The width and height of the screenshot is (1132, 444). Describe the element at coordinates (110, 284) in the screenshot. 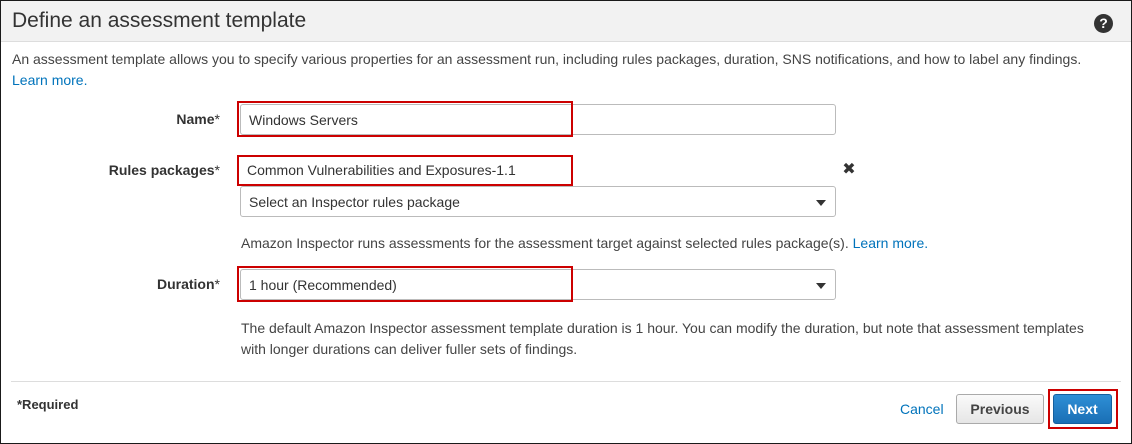

I see `duration-label: Duration*` at that location.